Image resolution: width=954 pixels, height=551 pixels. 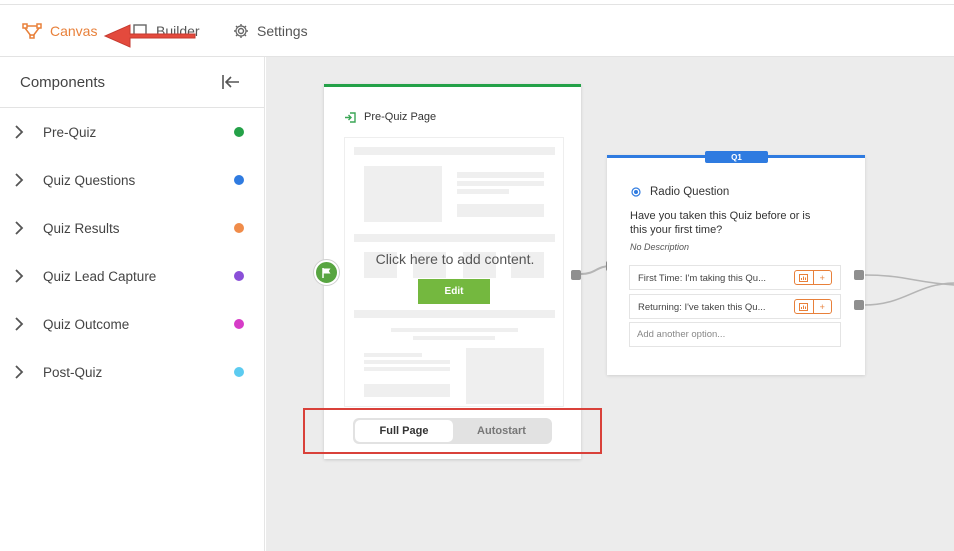 I want to click on sidebar-item-quiz-results: Quiz Results, so click(x=132, y=228).